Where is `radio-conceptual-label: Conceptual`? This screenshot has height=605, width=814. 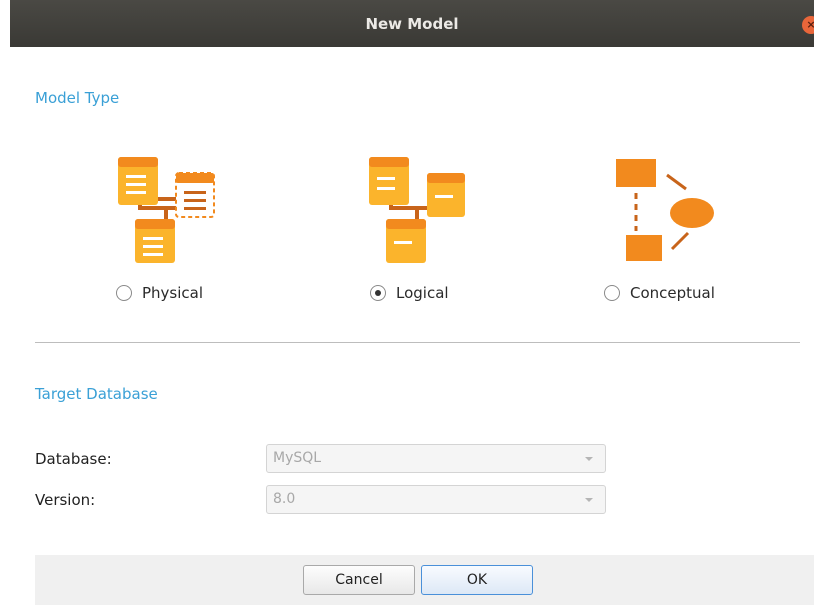 radio-conceptual-label: Conceptual is located at coordinates (672, 293).